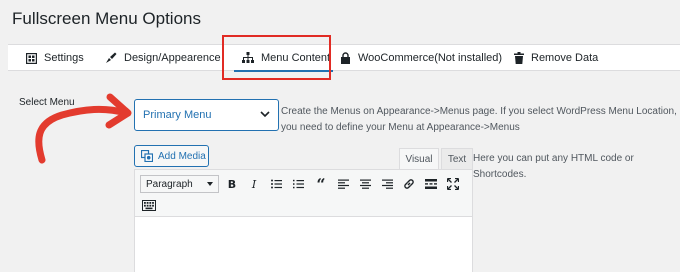  I want to click on tab-remove-data: Remove Data, so click(556, 58).